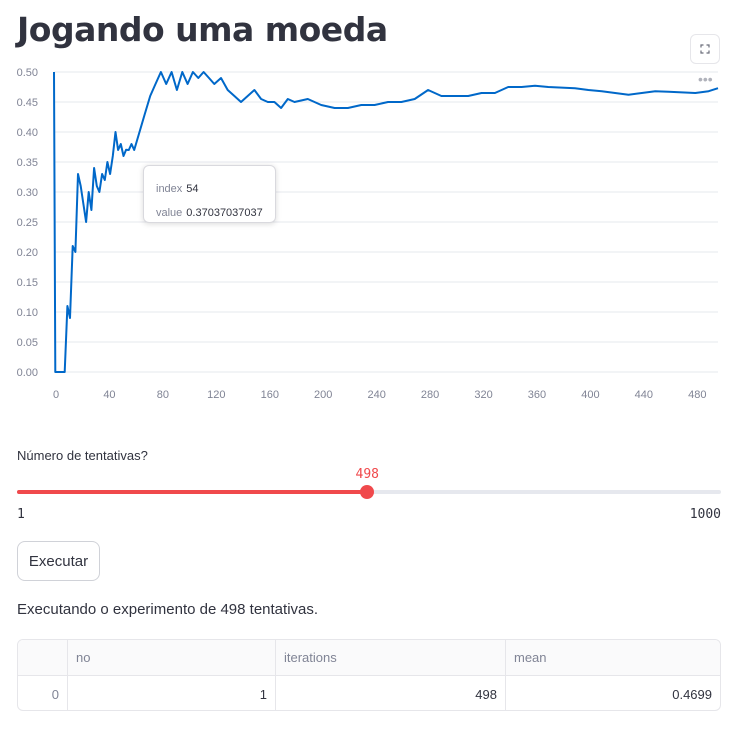  Describe the element at coordinates (209, 194) in the screenshot. I see `chart-tooltip: index 54 value 0.37037037037` at that location.